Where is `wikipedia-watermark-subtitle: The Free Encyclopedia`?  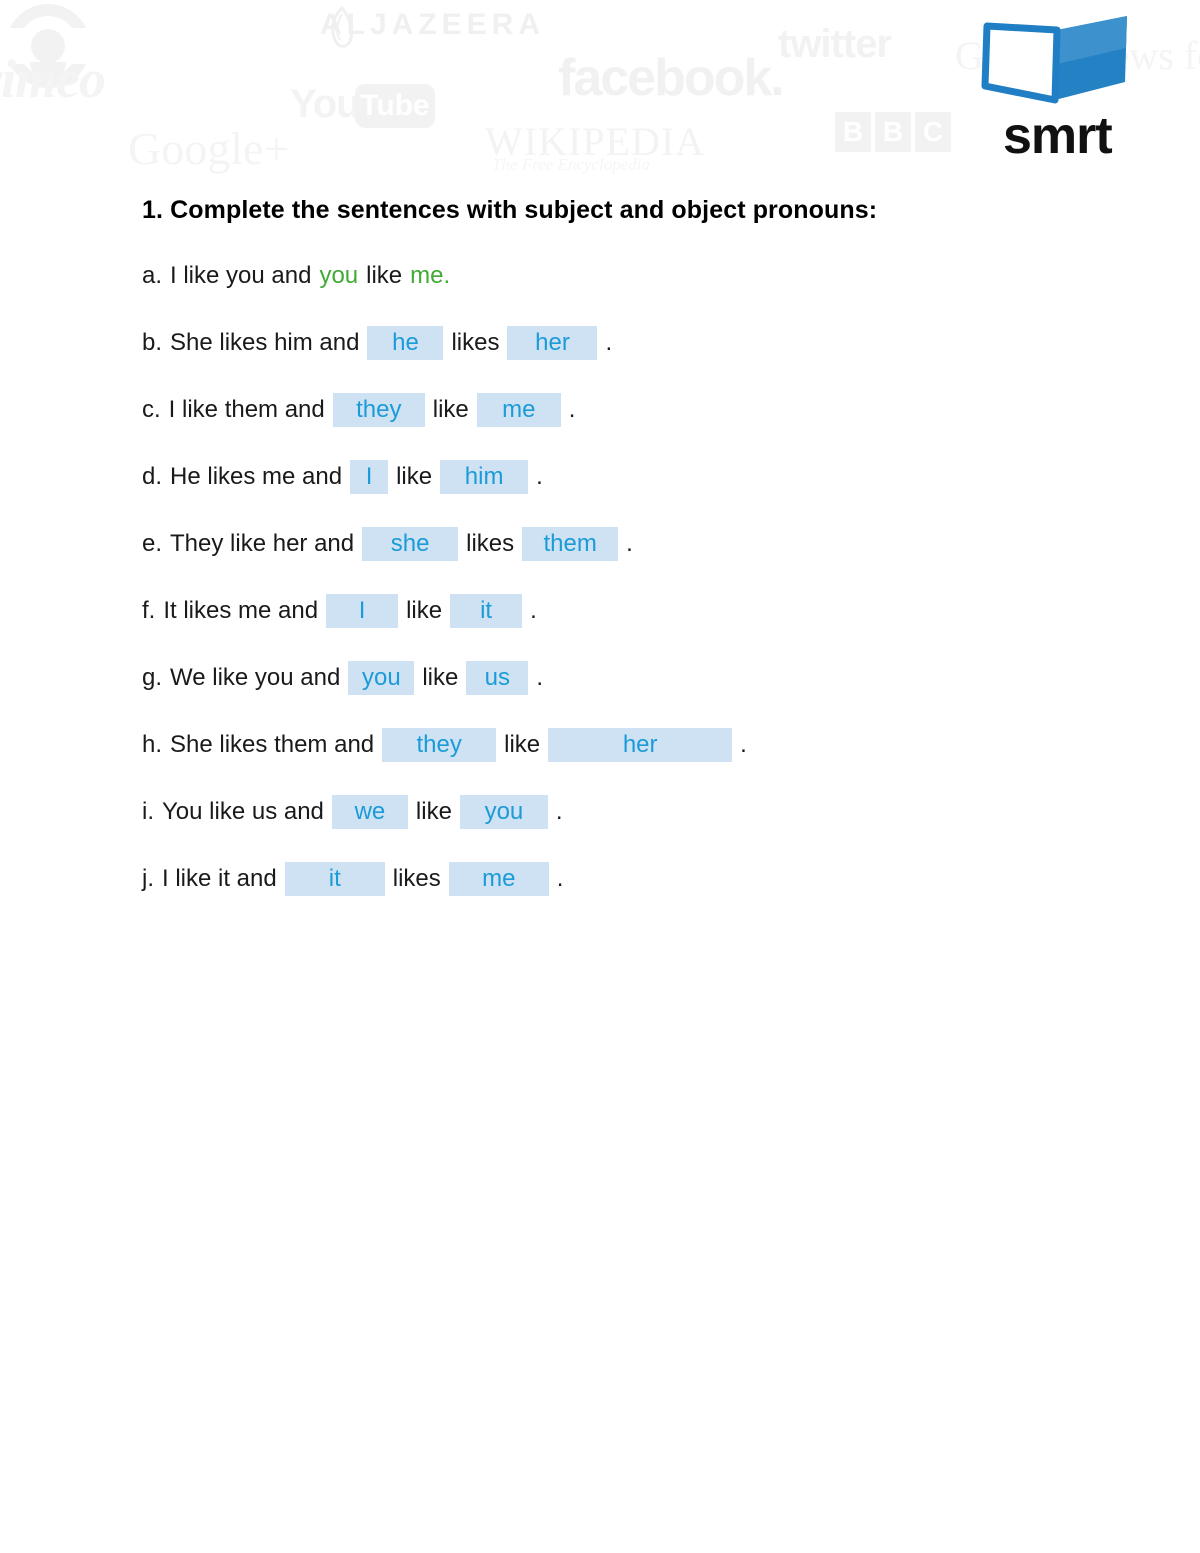
wikipedia-watermark-subtitle: The Free Encyclopedia is located at coordinates (571, 164).